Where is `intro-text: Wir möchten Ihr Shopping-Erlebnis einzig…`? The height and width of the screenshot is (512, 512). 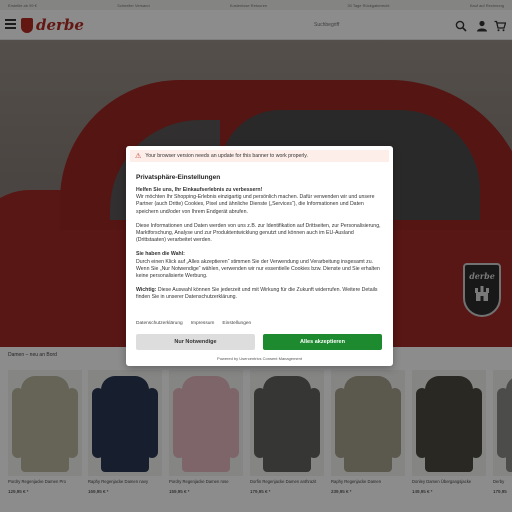
intro-text: Wir möchten Ihr Shopping-Erlebnis einzig… is located at coordinates (255, 204).